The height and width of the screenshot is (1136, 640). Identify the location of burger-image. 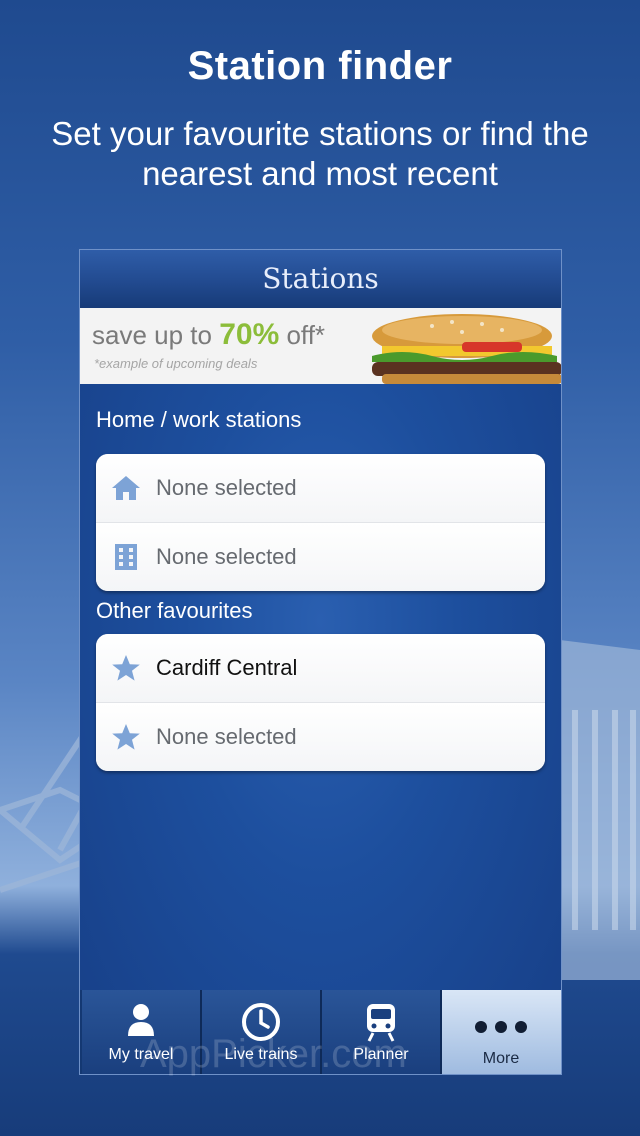
(466, 349).